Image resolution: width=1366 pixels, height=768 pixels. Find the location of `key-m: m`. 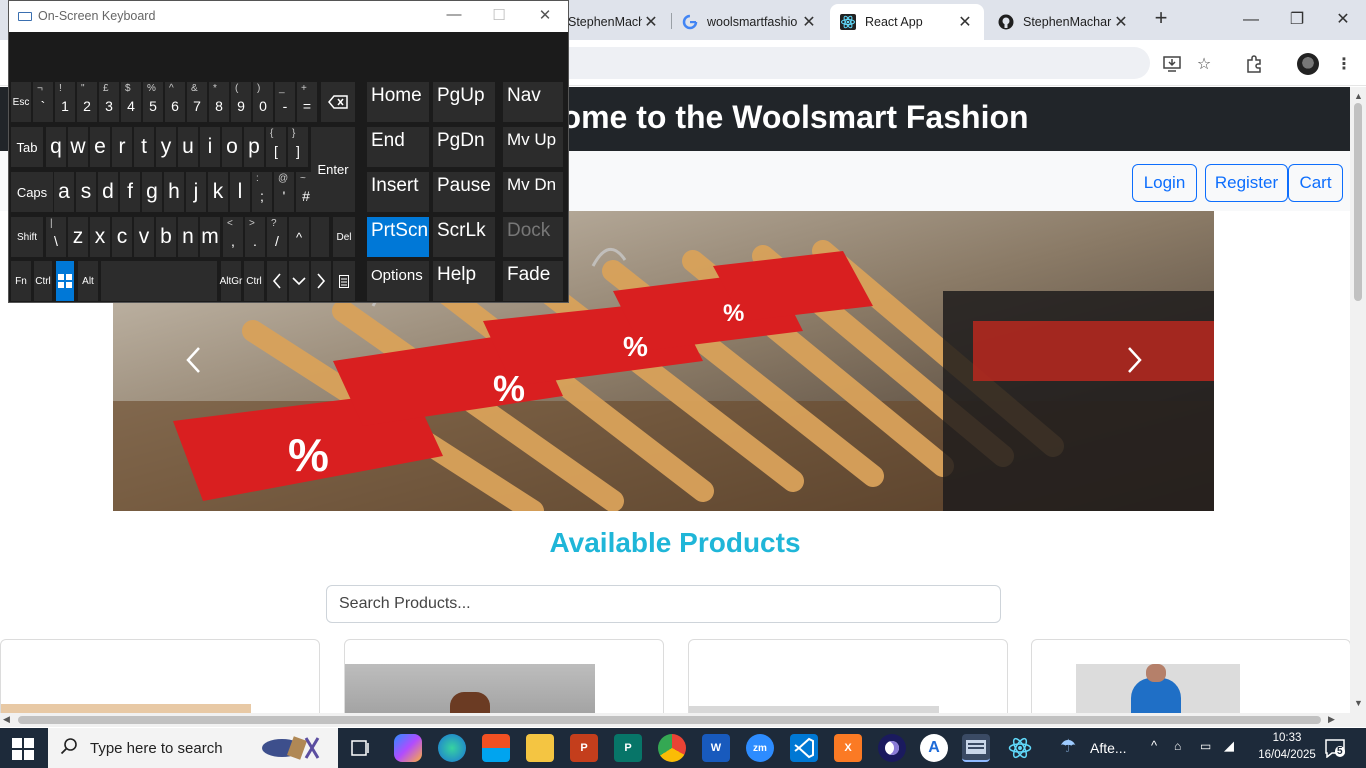

key-m: m is located at coordinates (210, 237).